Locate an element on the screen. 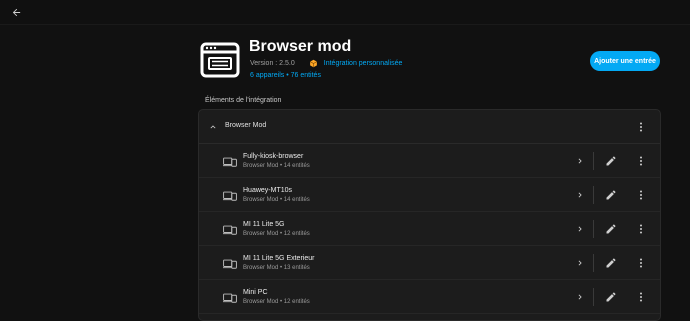 The image size is (690, 321). counts-row: 6 appareils • 76 entités is located at coordinates (285, 75).